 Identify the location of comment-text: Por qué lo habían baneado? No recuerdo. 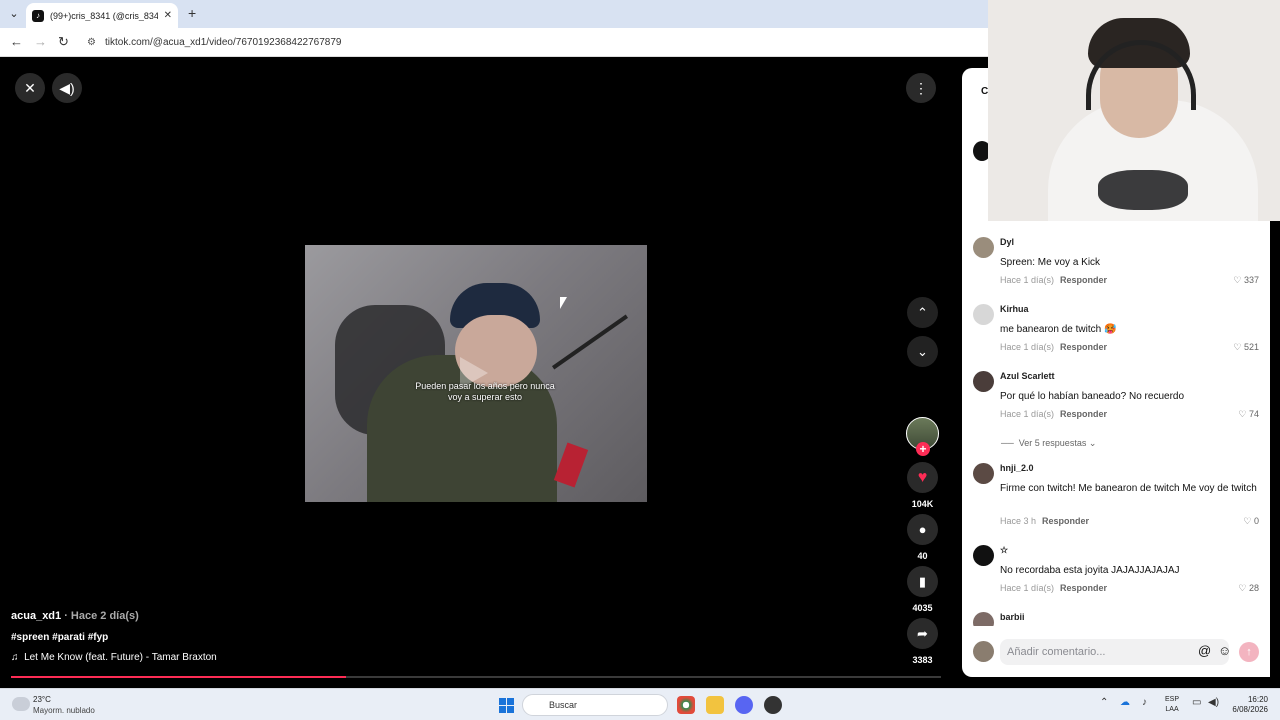
(1092, 396).